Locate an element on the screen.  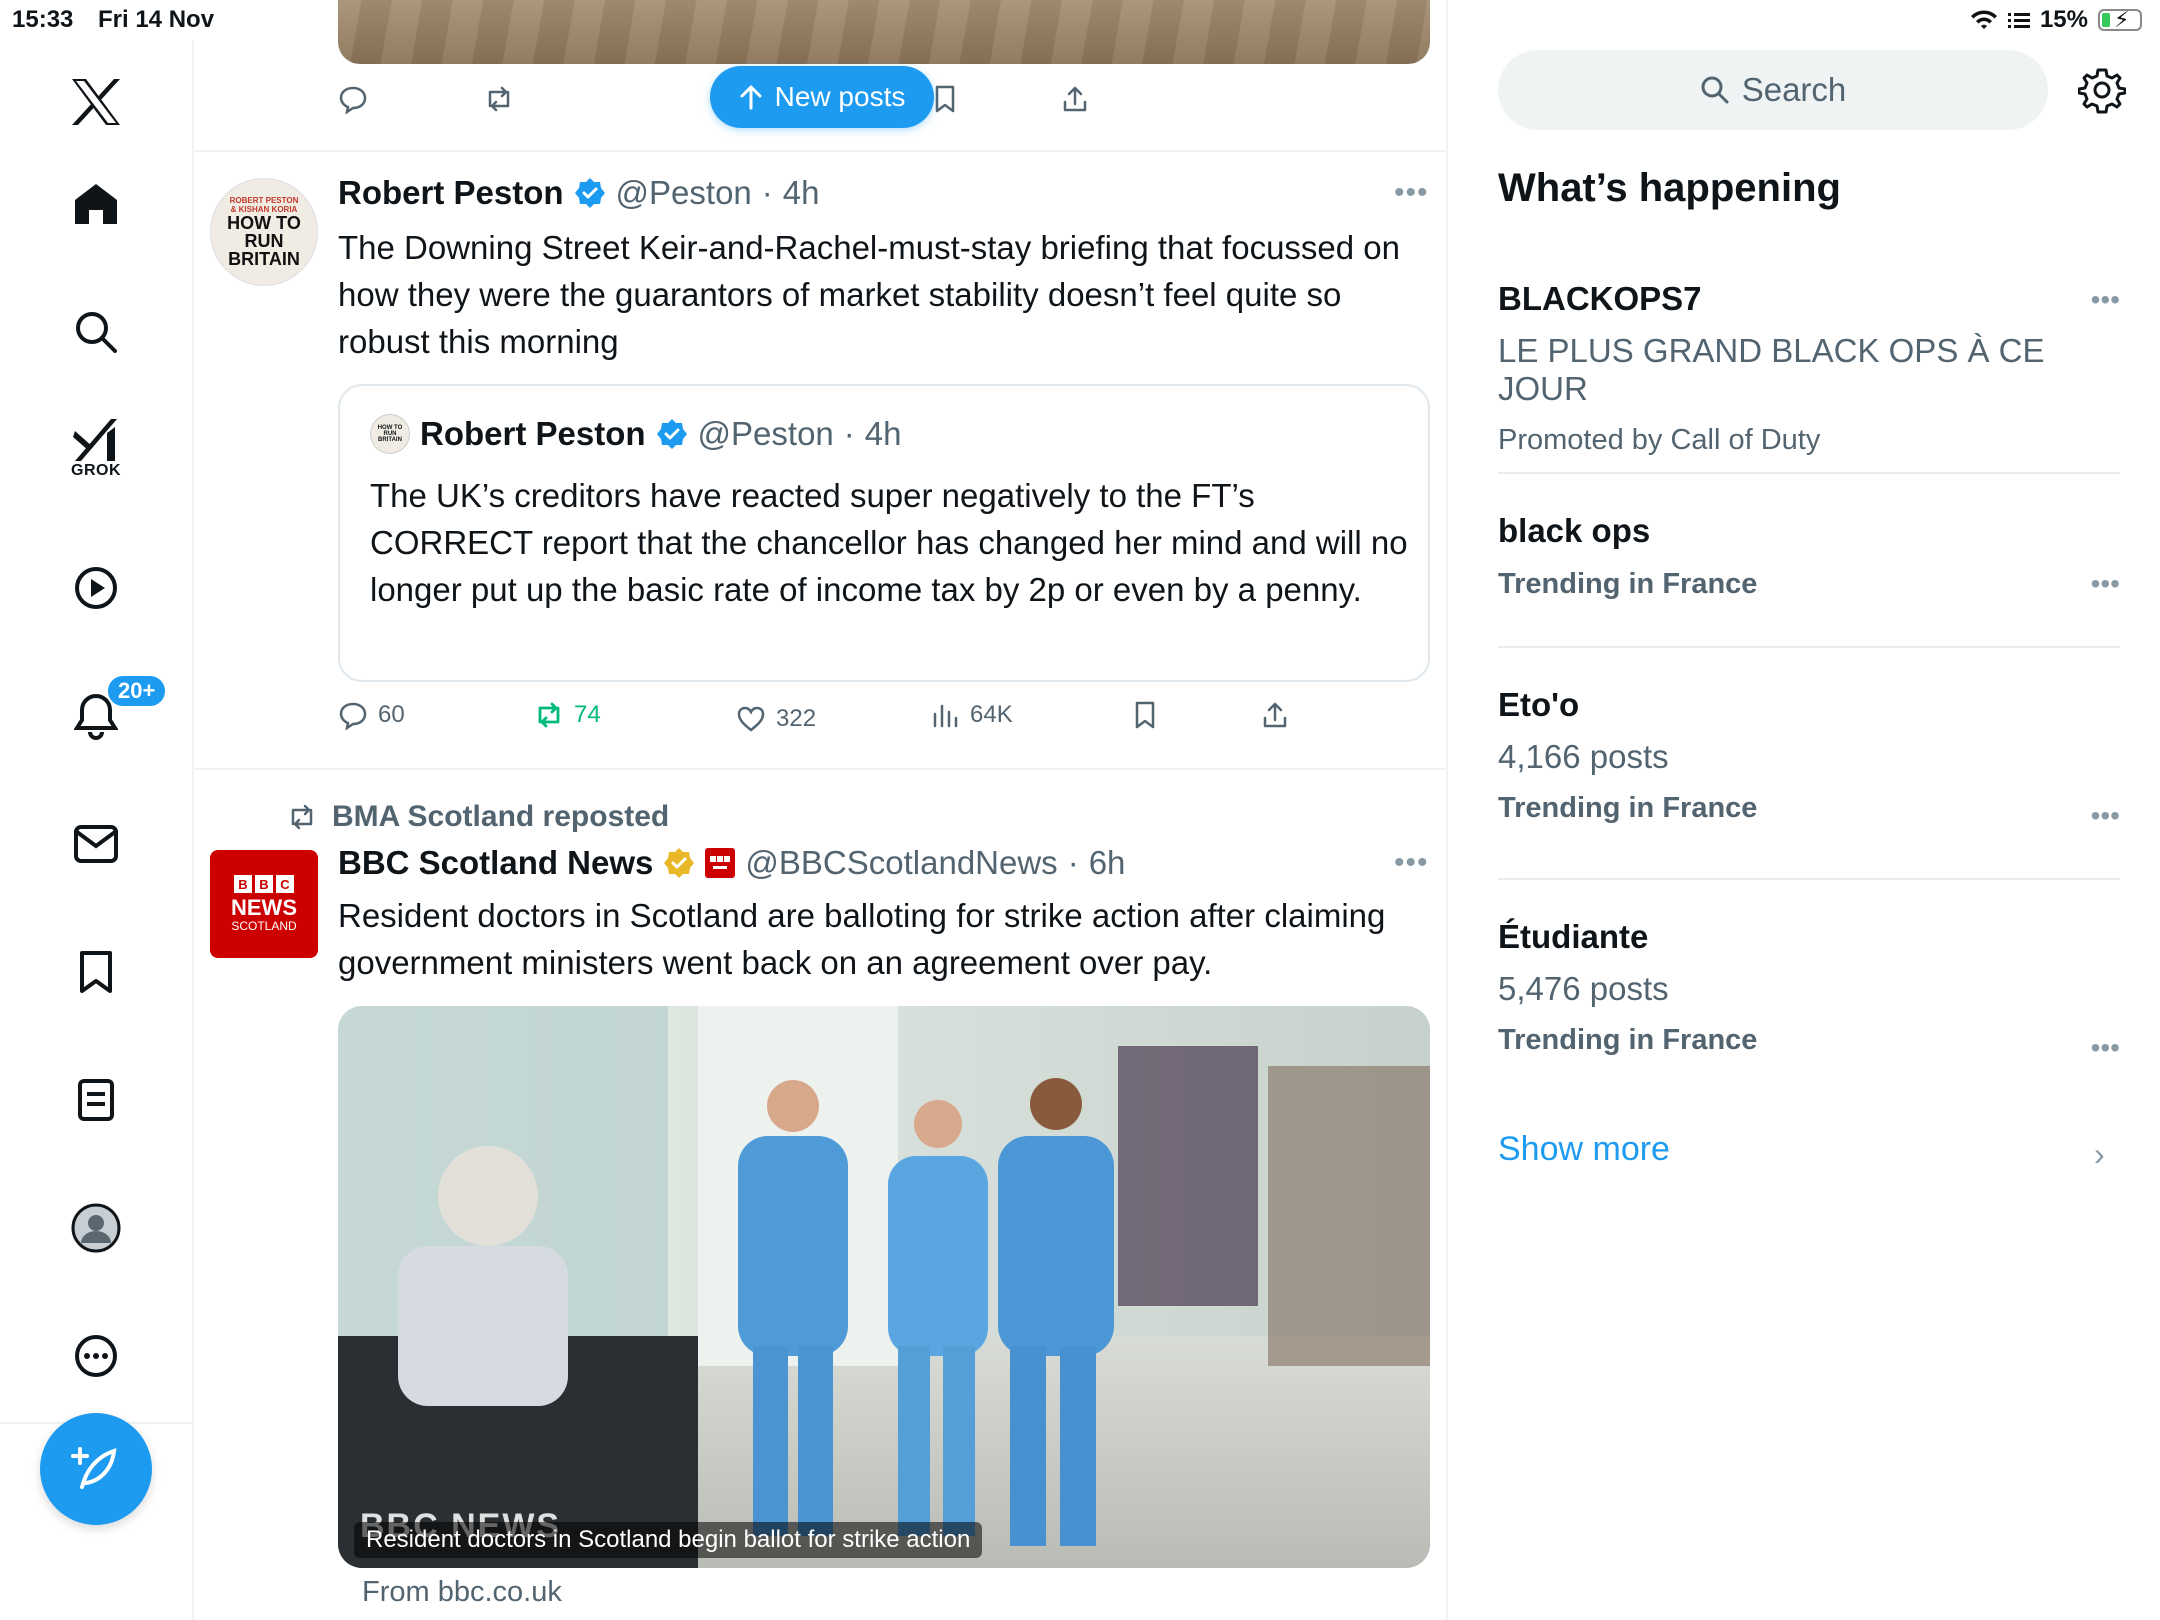
video-play-icon is located at coordinates (96, 588).